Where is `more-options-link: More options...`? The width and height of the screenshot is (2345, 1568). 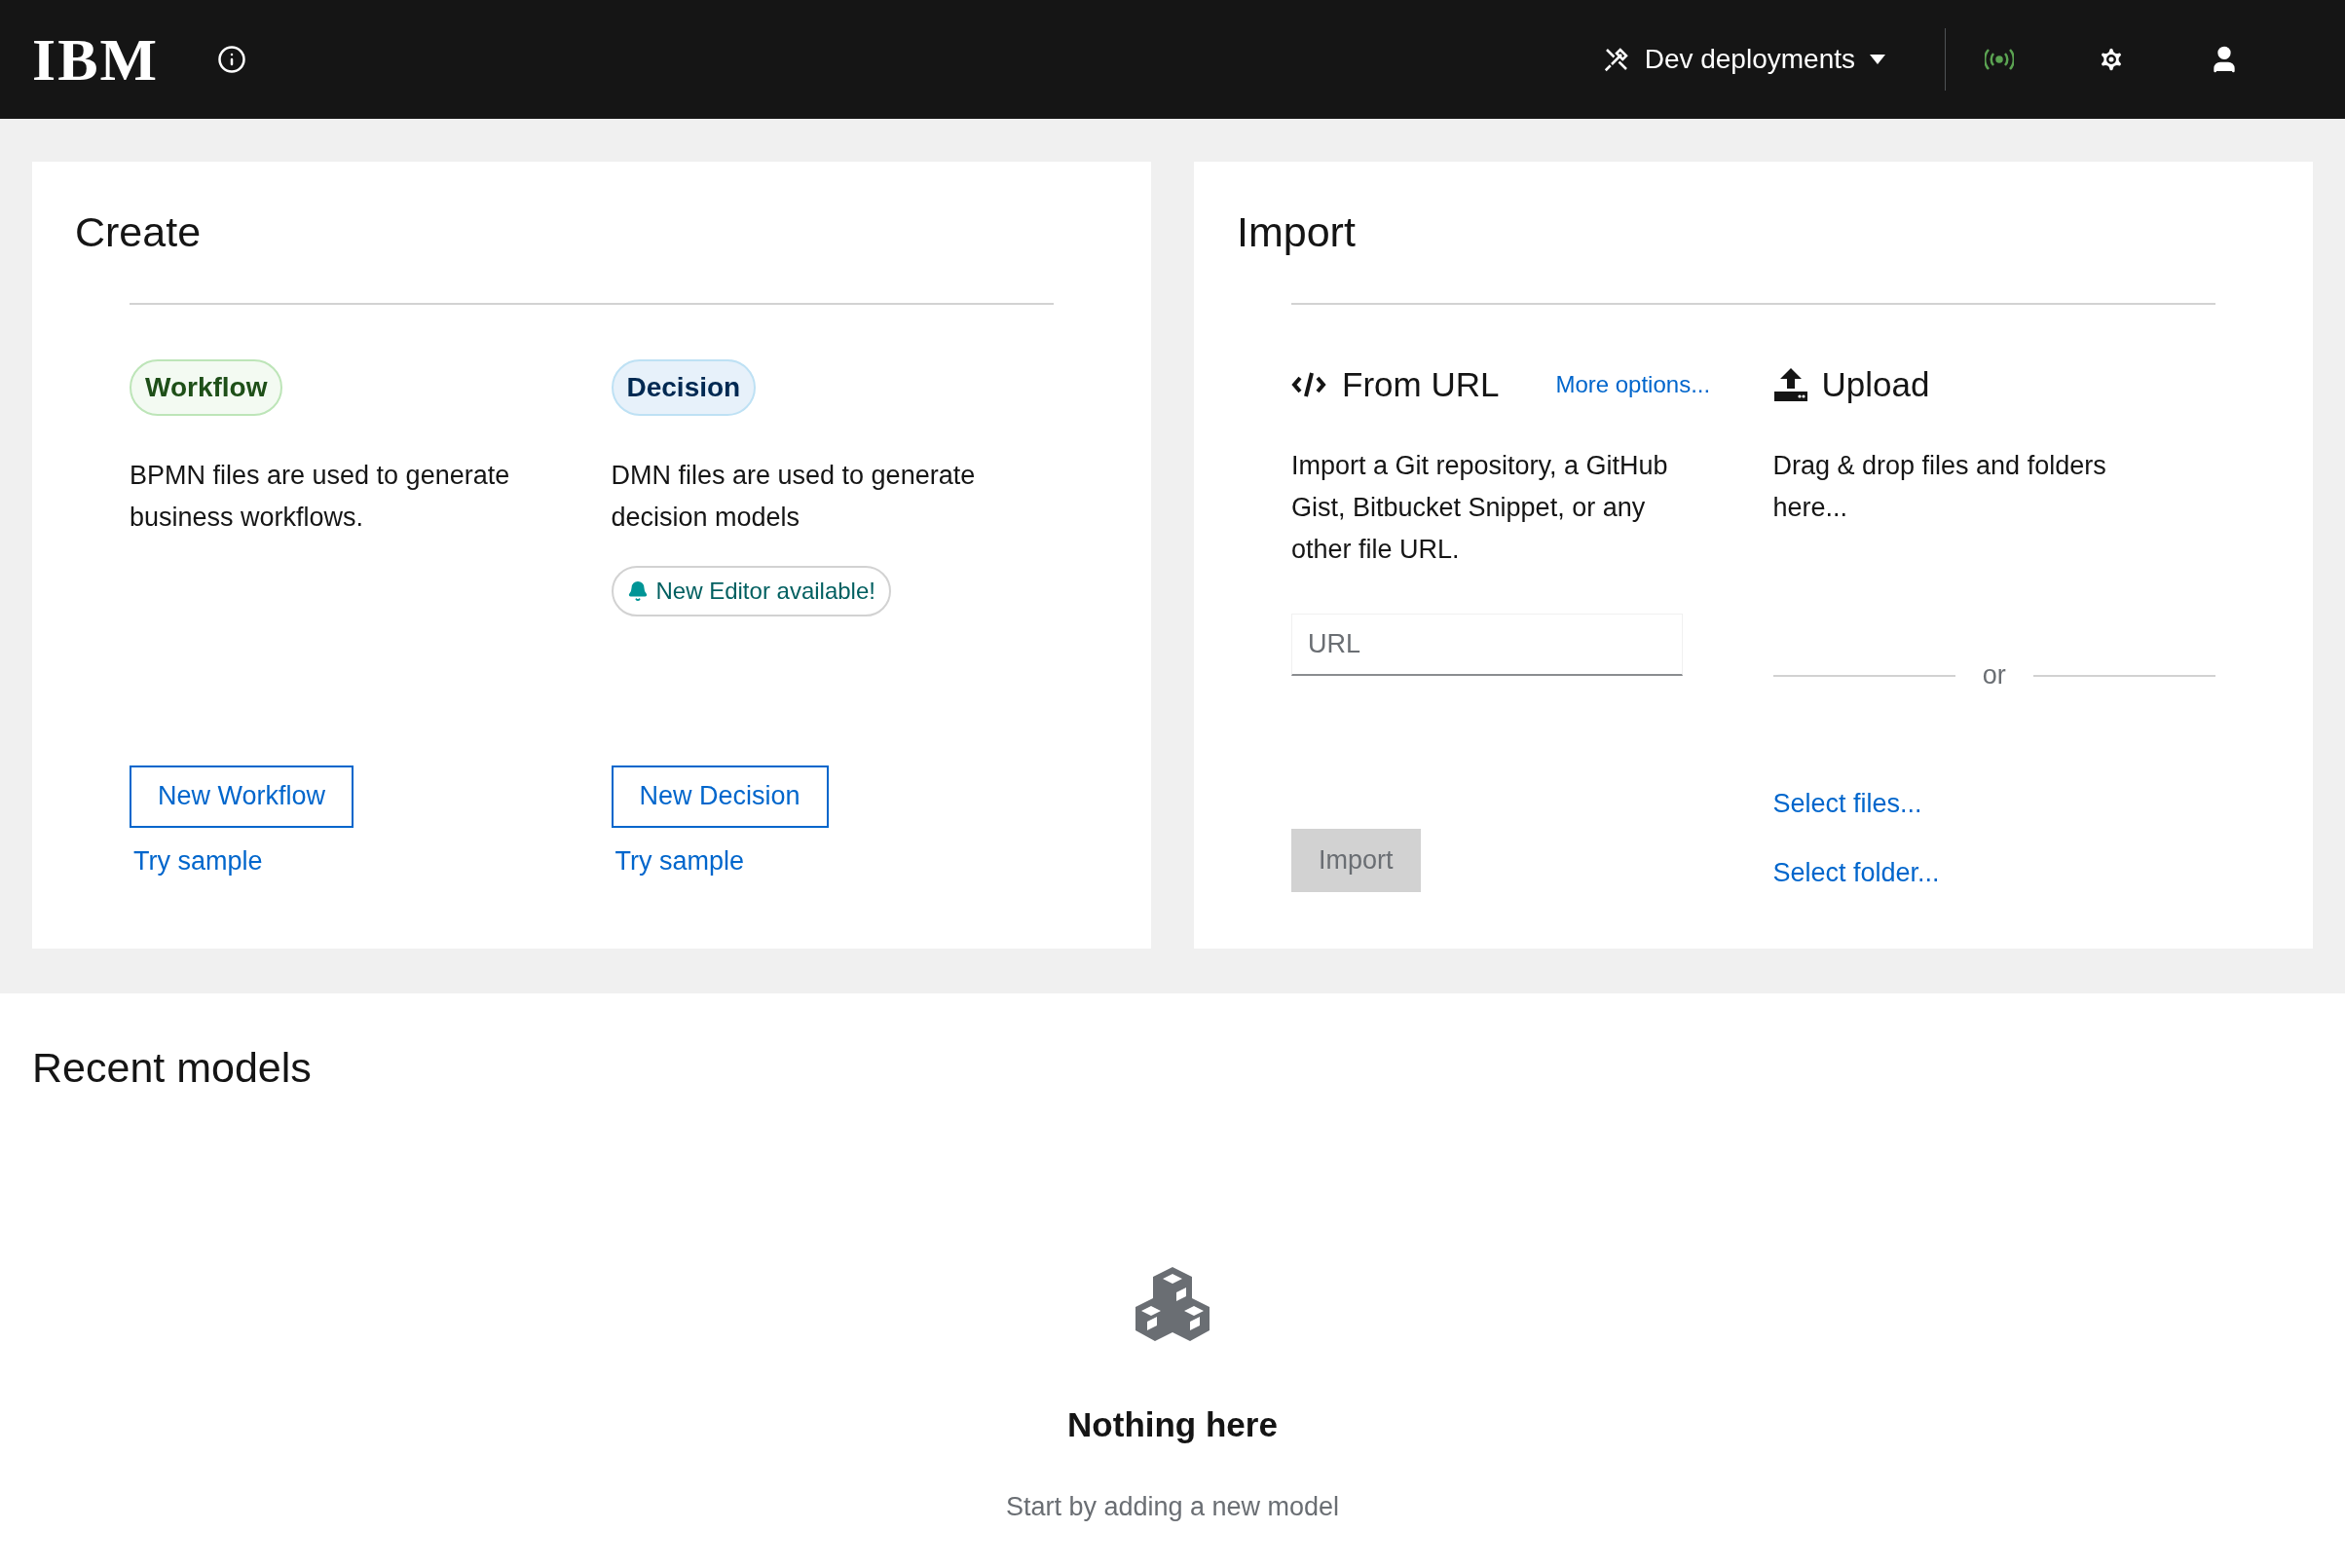
more-options-link: More options... is located at coordinates (1633, 384).